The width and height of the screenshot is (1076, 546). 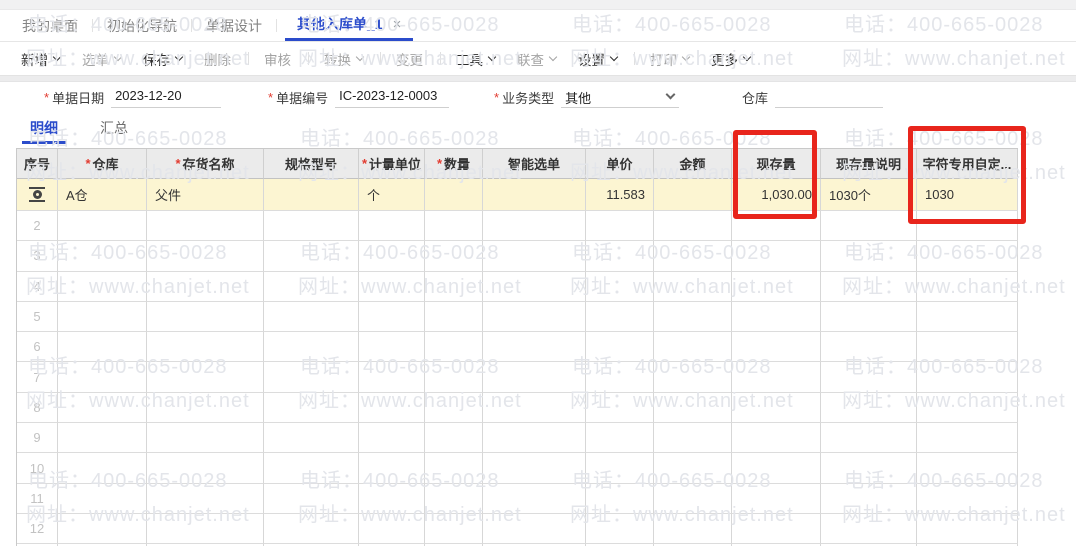 What do you see at coordinates (869, 195) in the screenshot?
I see `row-cell-10: 1030个` at bounding box center [869, 195].